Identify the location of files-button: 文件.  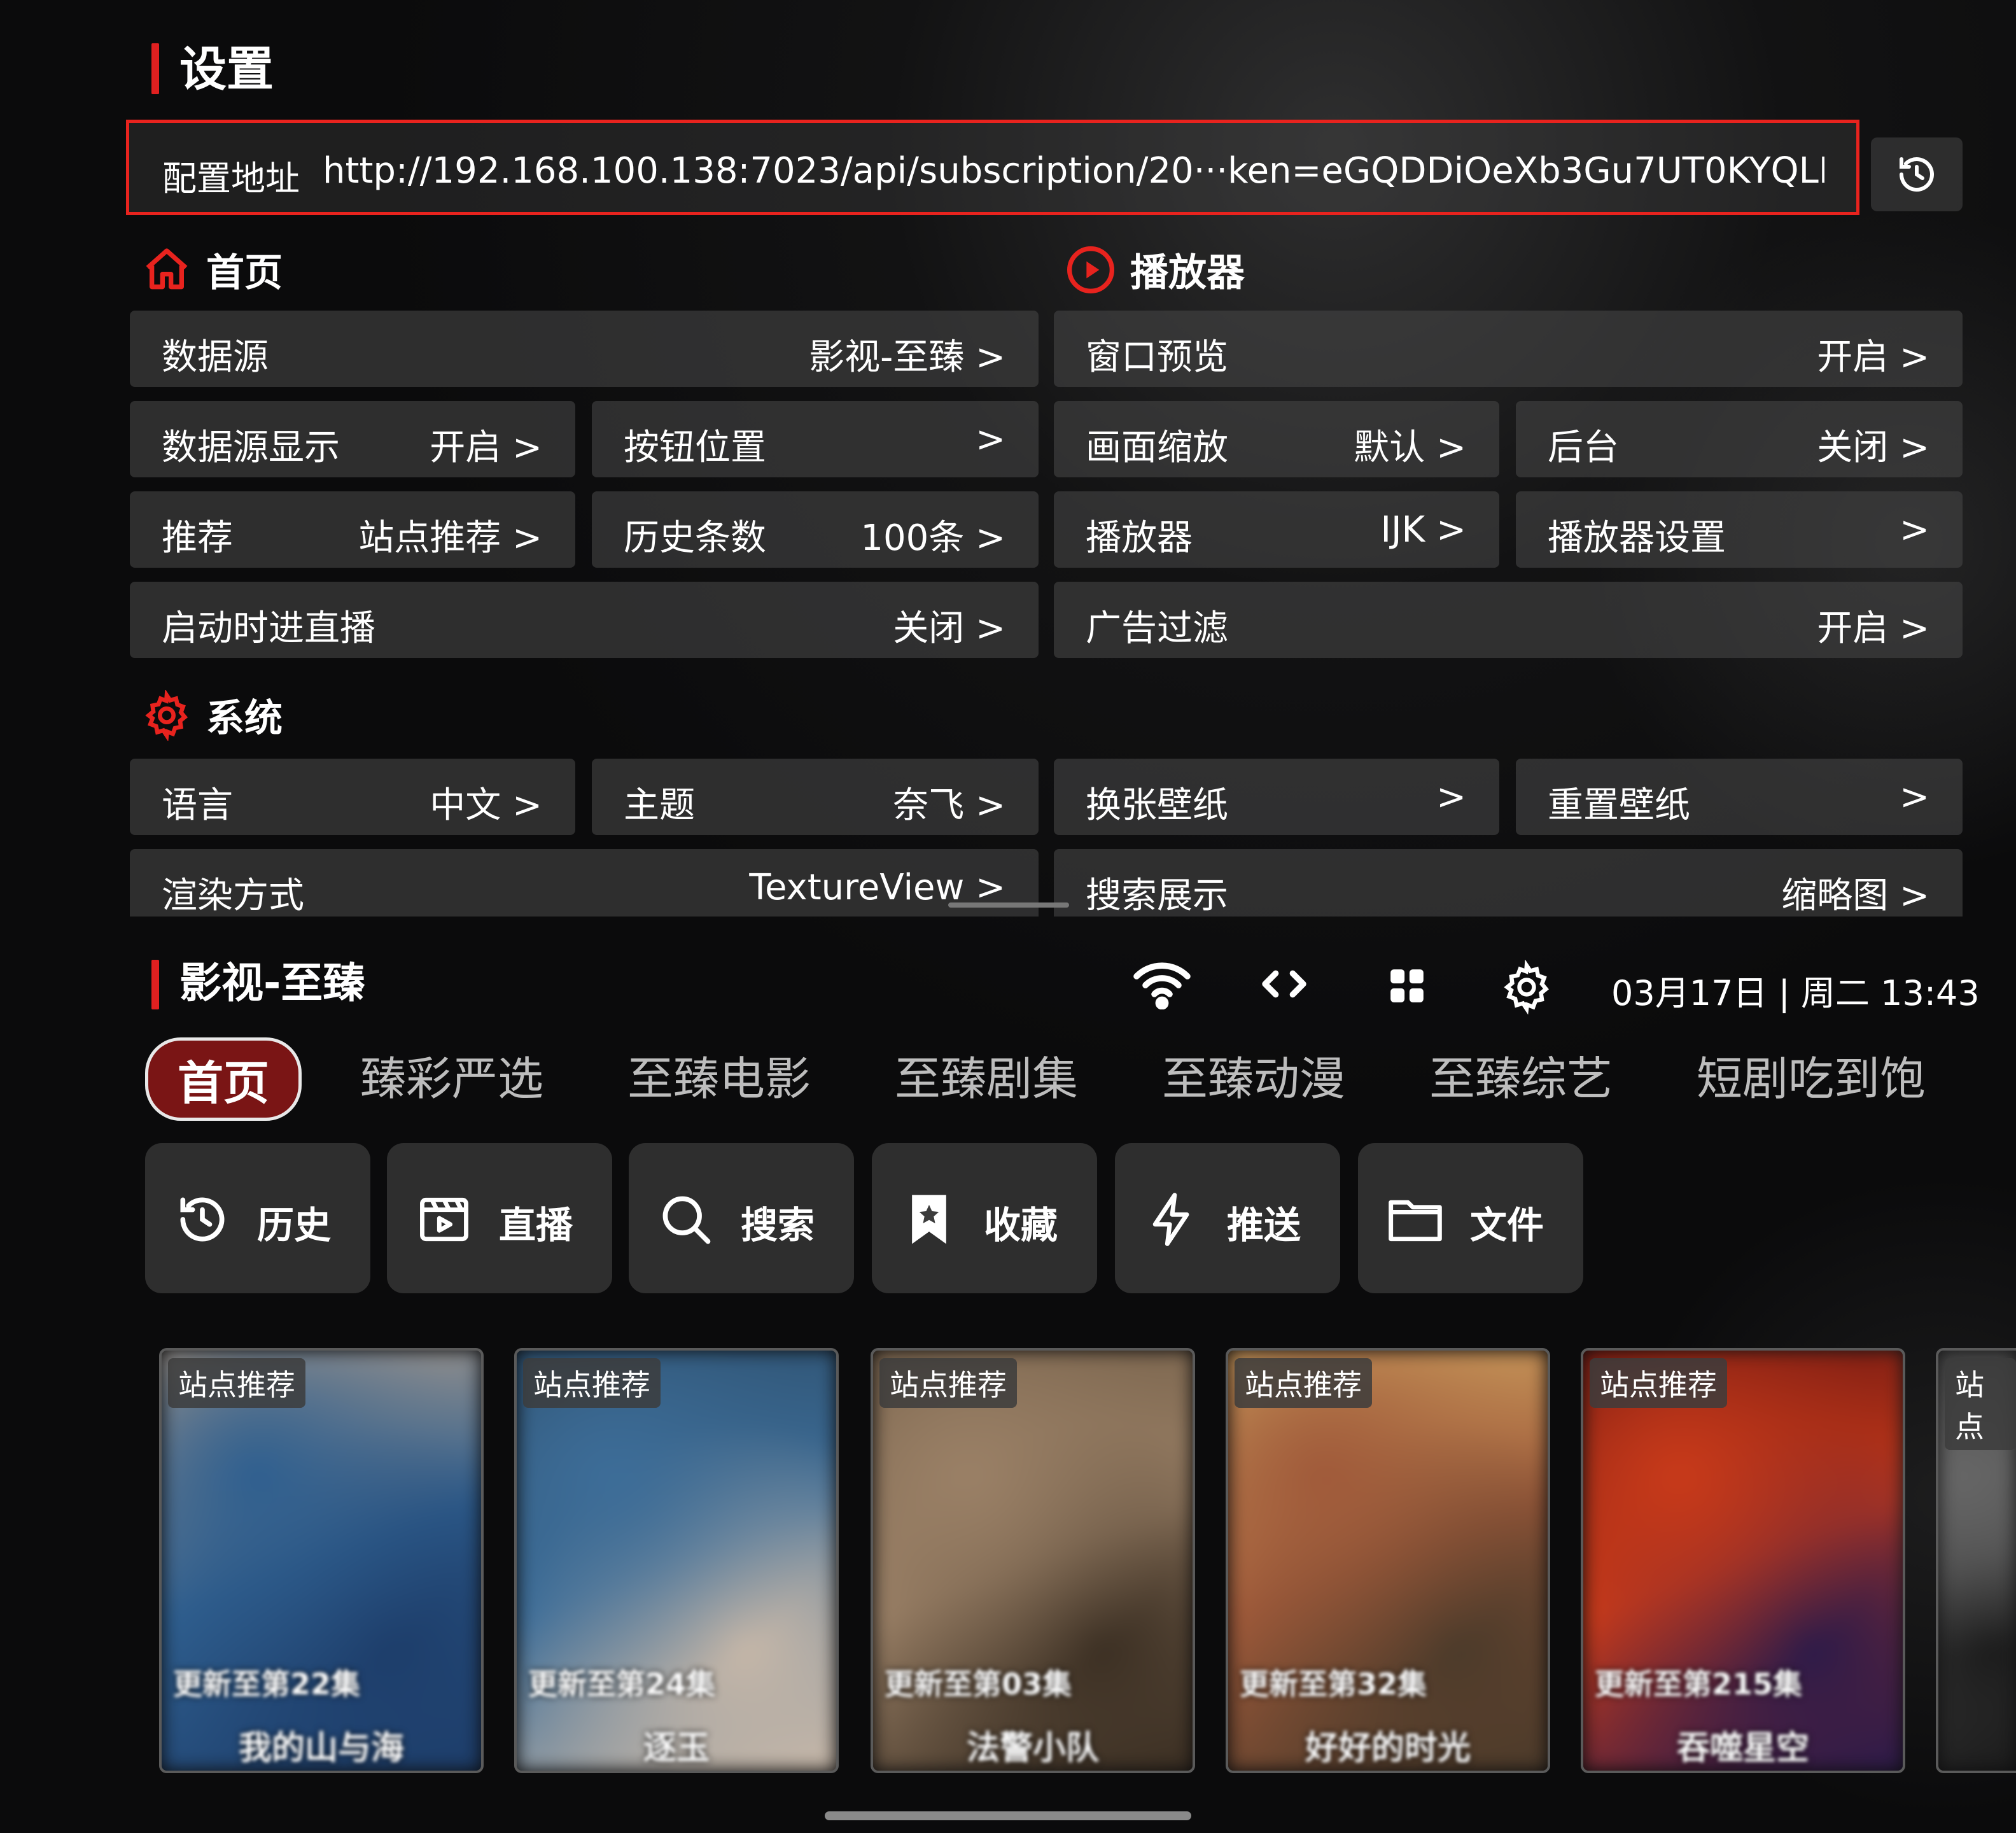
(1470, 1218).